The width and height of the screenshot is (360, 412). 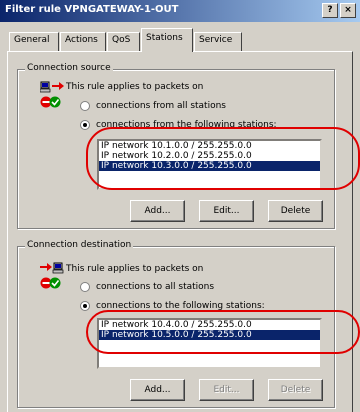 I want to click on tab-qos: QoS, so click(x=123, y=41).